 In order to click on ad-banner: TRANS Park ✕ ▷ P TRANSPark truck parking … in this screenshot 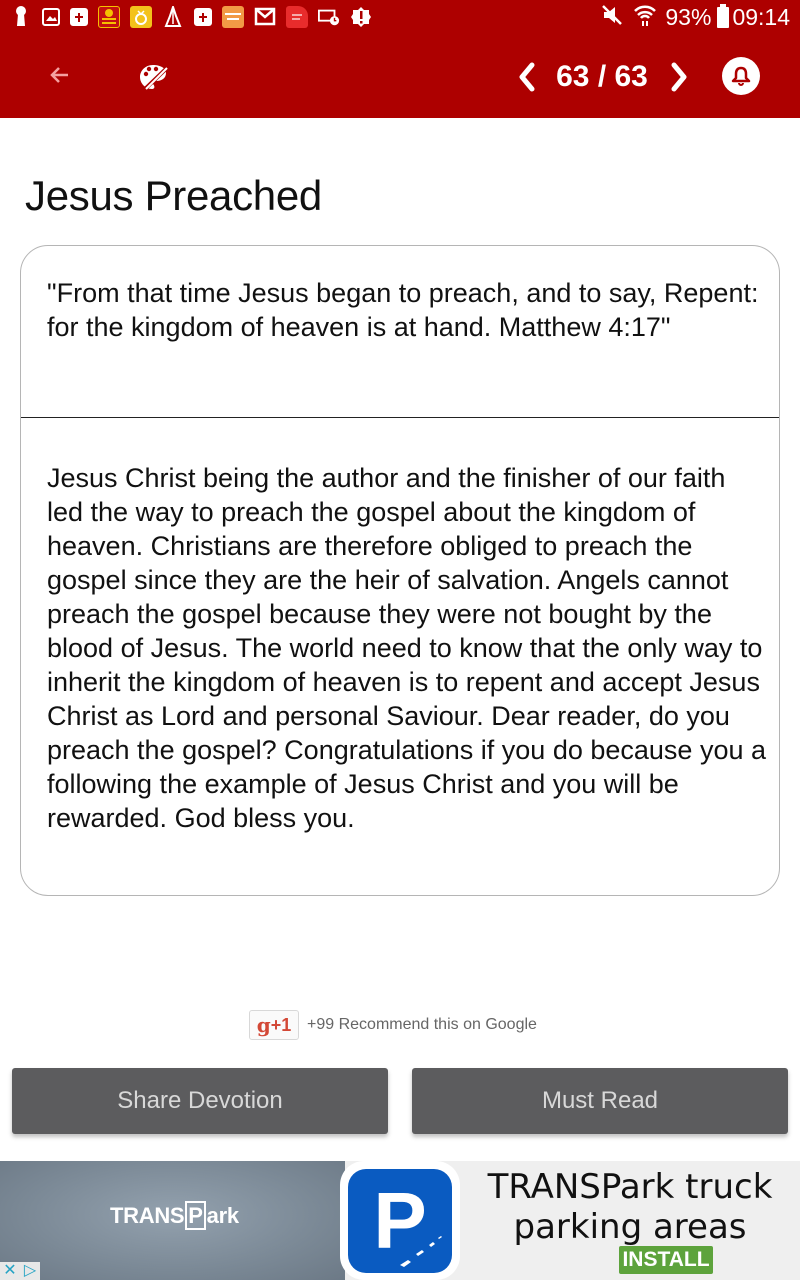, I will do `click(400, 1220)`.